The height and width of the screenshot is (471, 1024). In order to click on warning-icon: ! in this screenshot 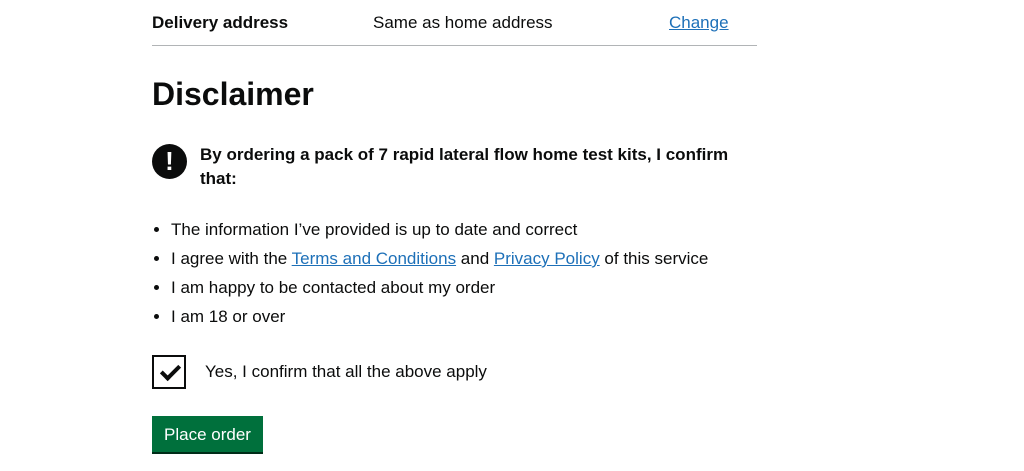, I will do `click(169, 161)`.